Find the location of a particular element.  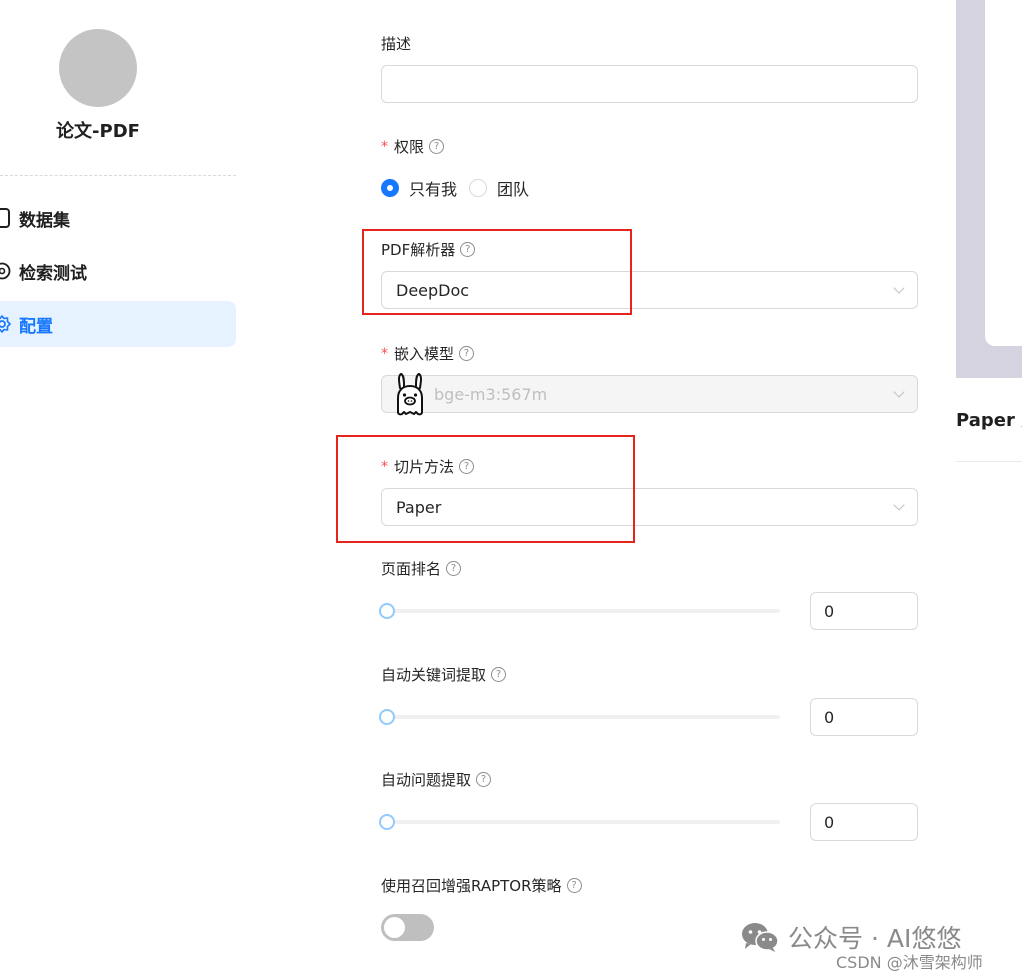

gear-icon is located at coordinates (7, 324).